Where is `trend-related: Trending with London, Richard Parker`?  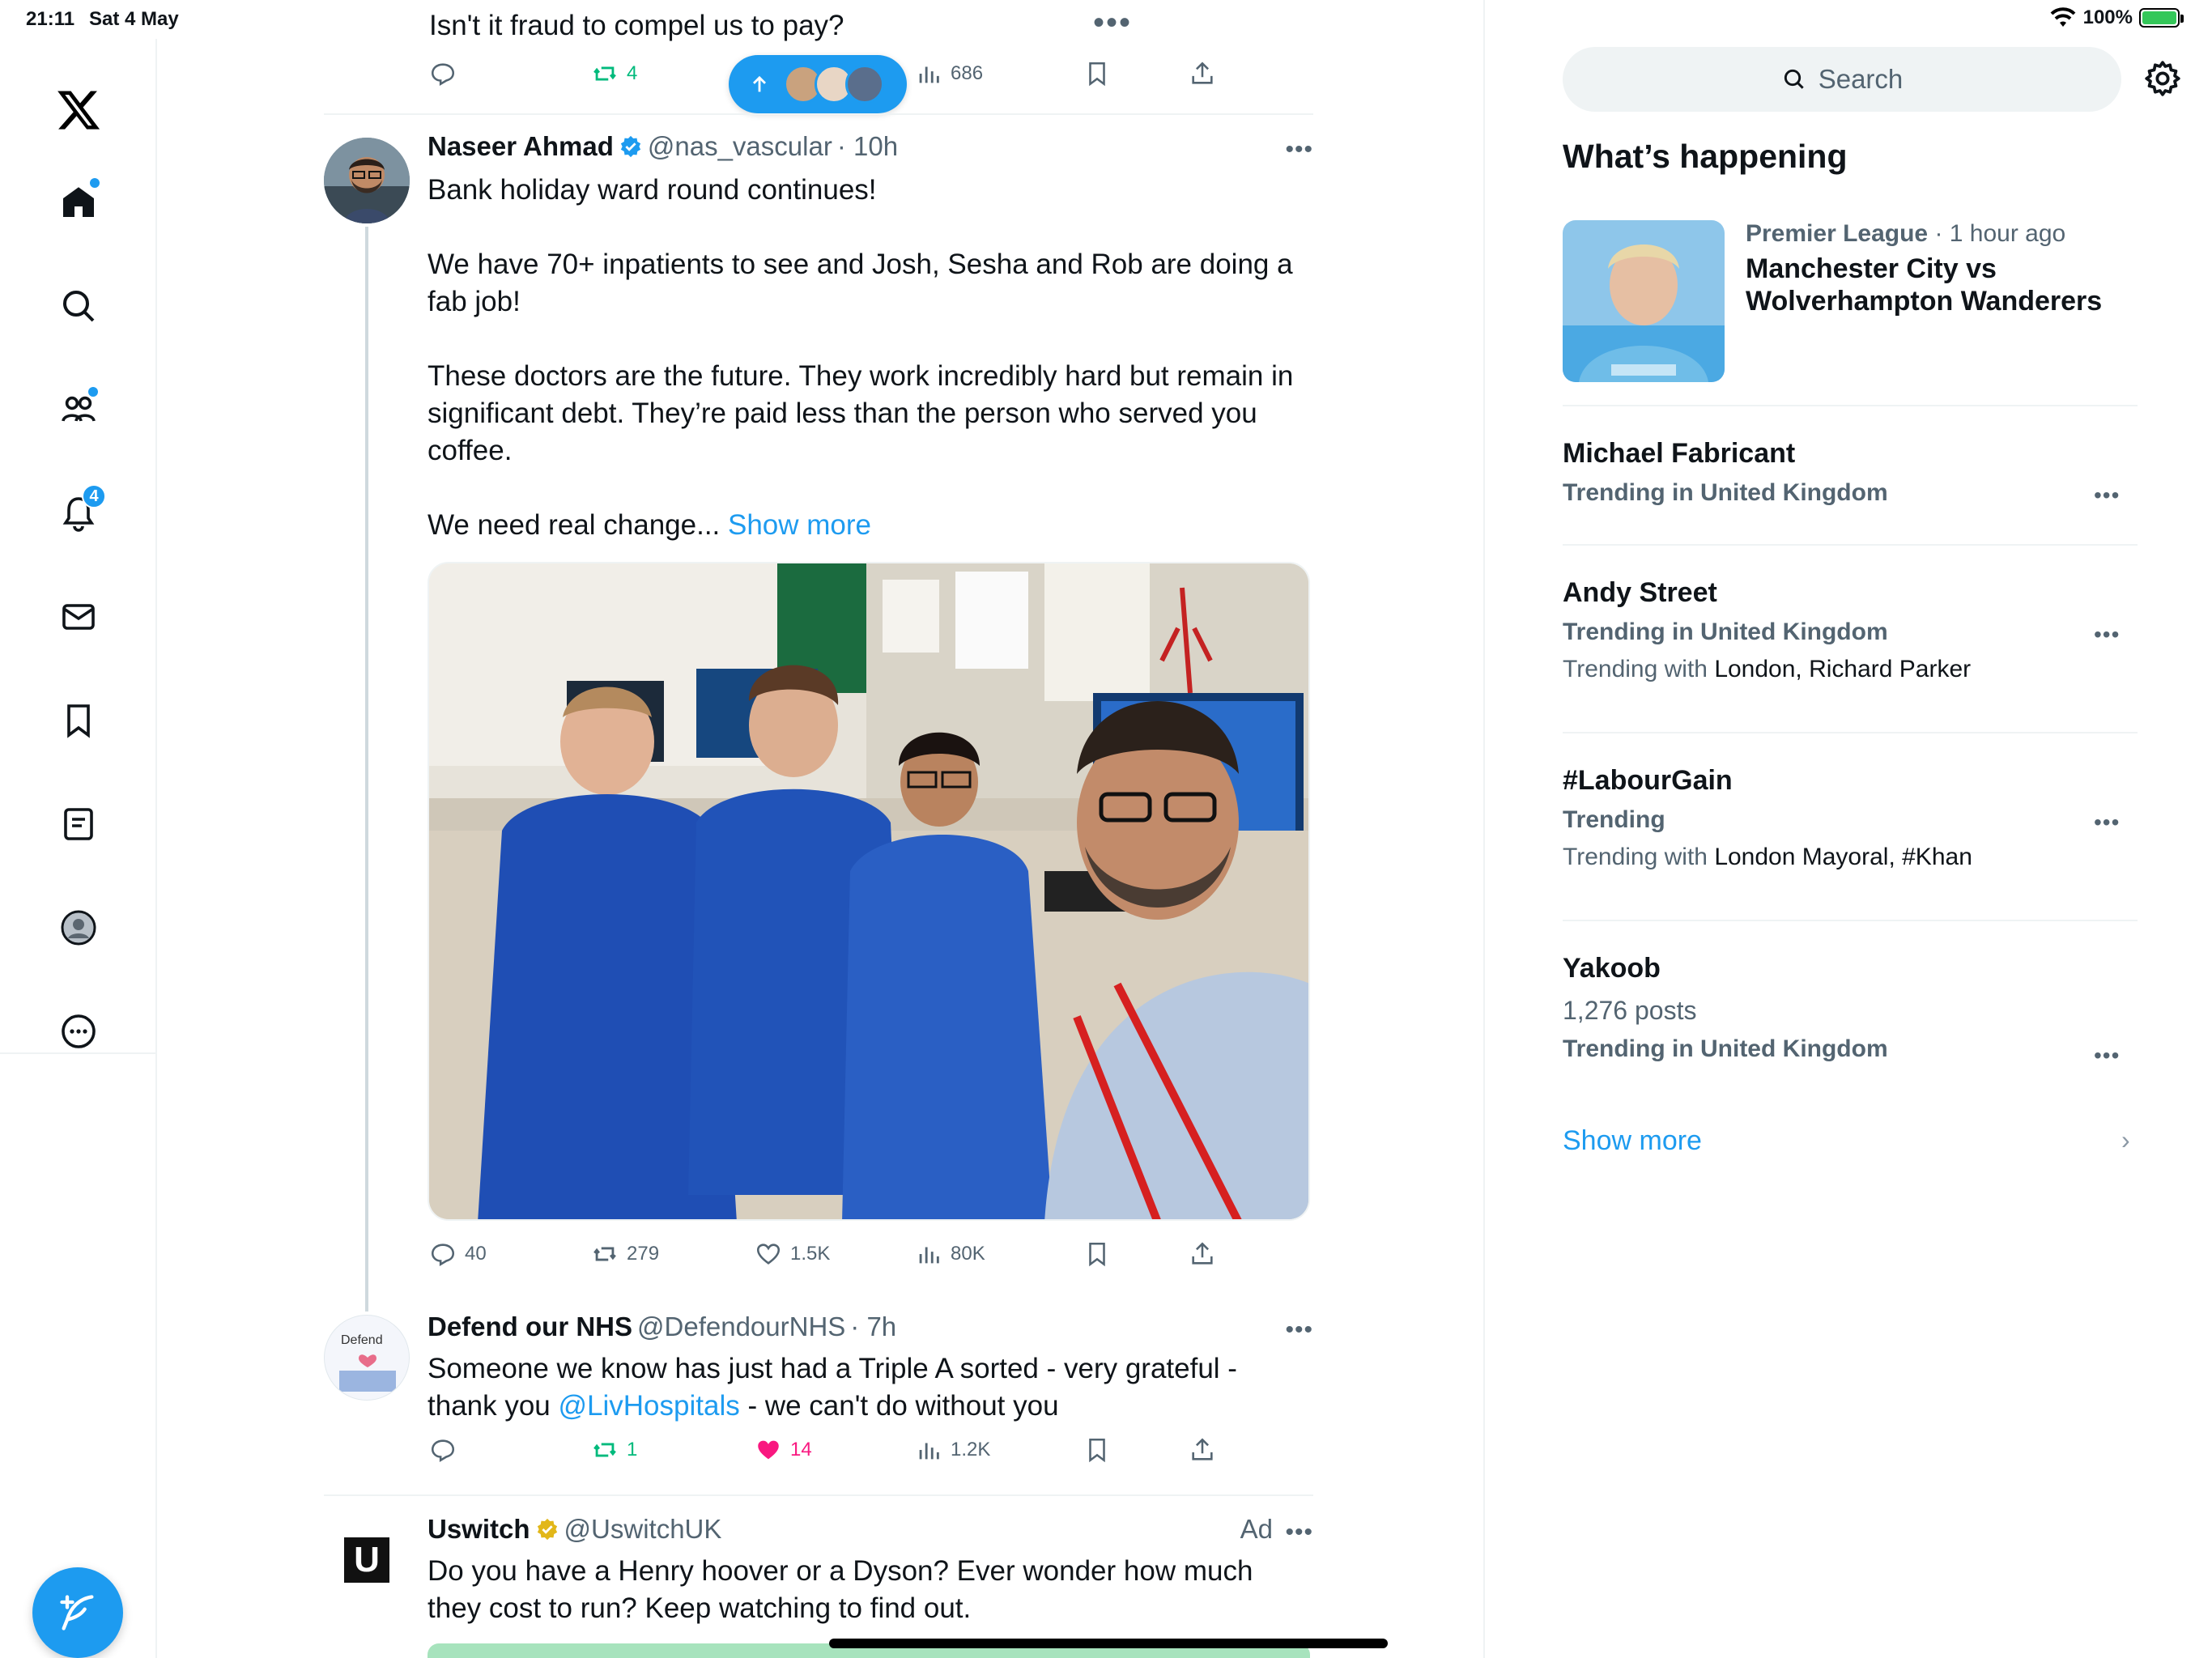 trend-related: Trending with London, Richard Parker is located at coordinates (1850, 669).